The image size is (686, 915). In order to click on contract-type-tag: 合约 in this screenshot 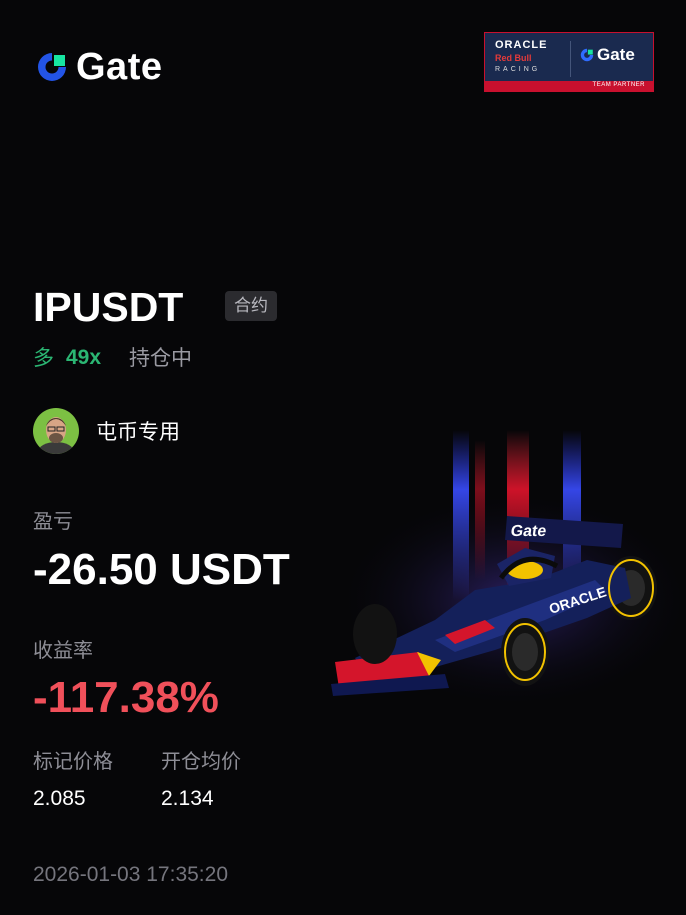, I will do `click(251, 306)`.